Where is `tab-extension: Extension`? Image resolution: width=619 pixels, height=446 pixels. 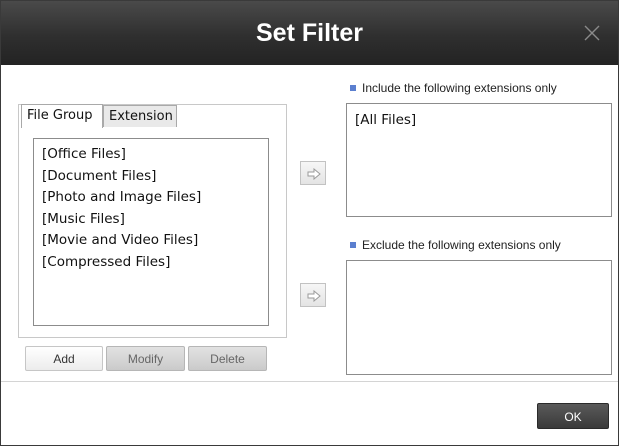 tab-extension: Extension is located at coordinates (140, 116).